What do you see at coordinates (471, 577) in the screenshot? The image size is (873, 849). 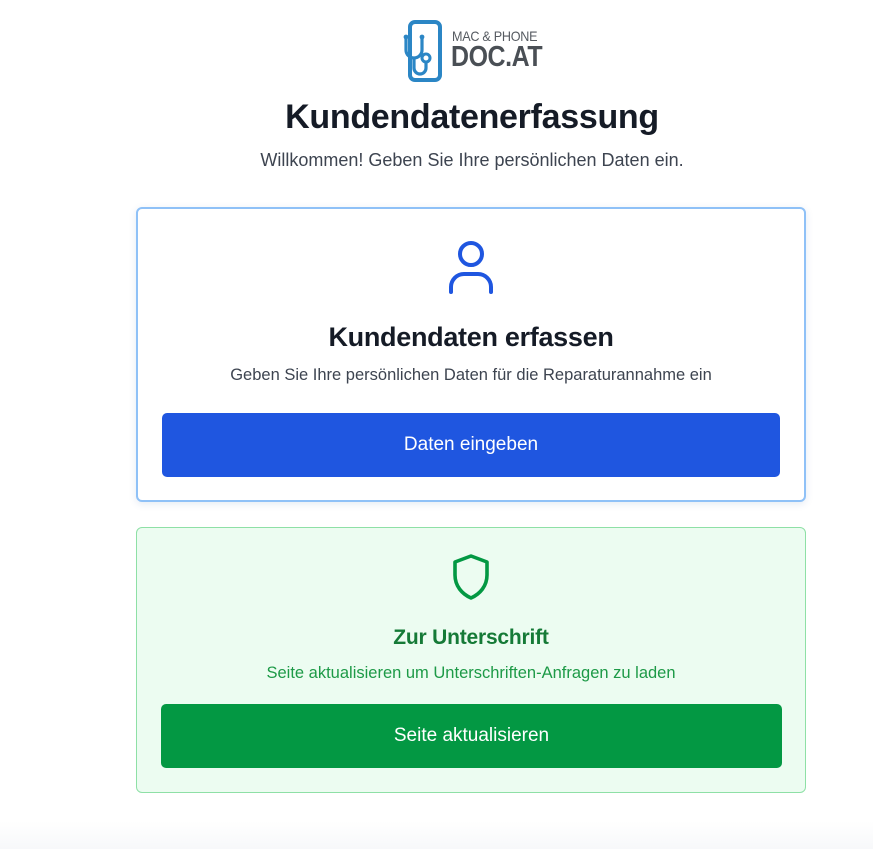 I see `shield-icon` at bounding box center [471, 577].